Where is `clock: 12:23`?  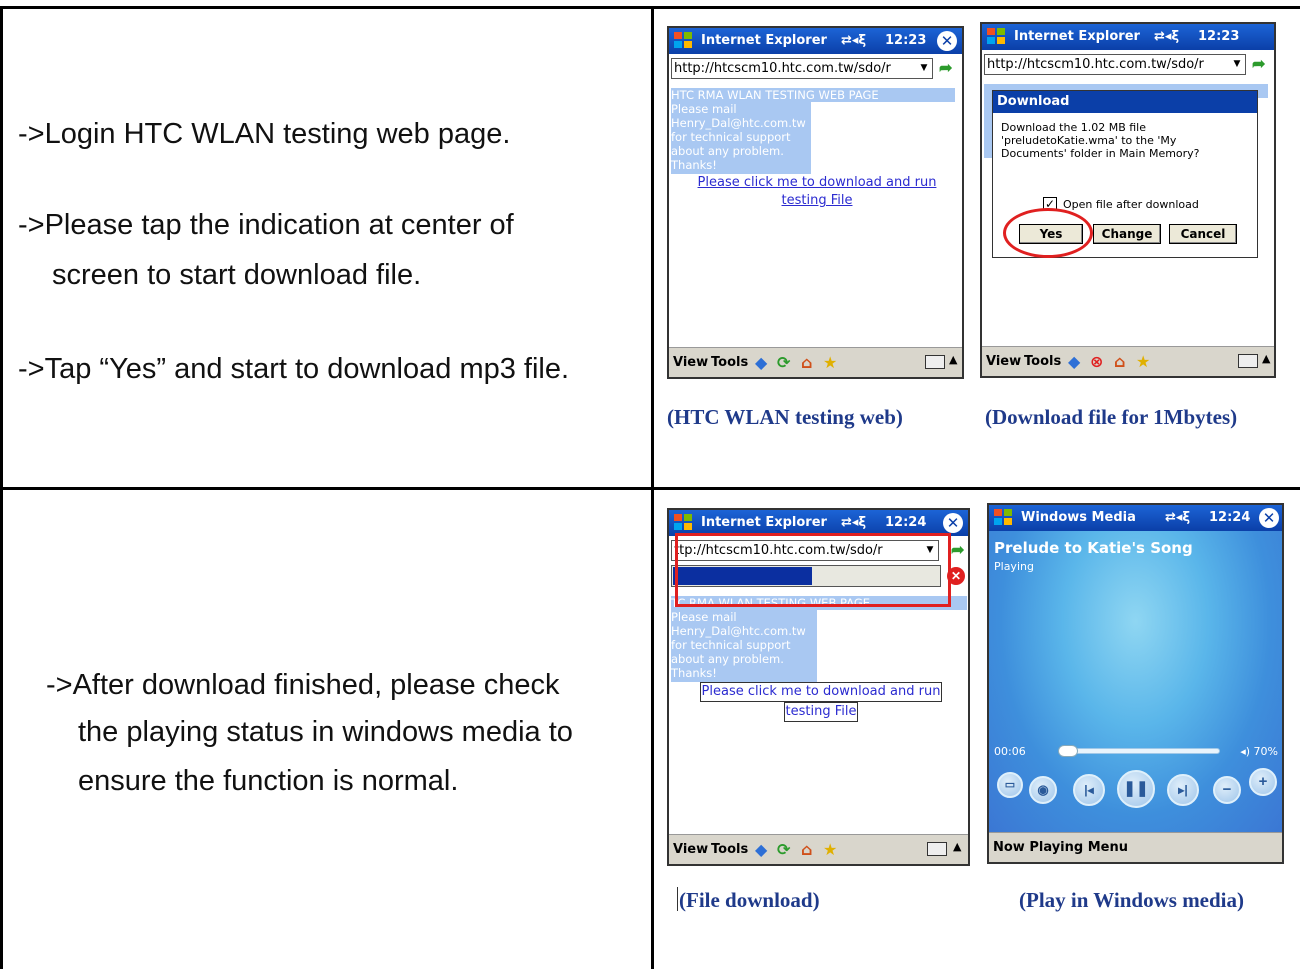 clock: 12:23 is located at coordinates (1219, 36).